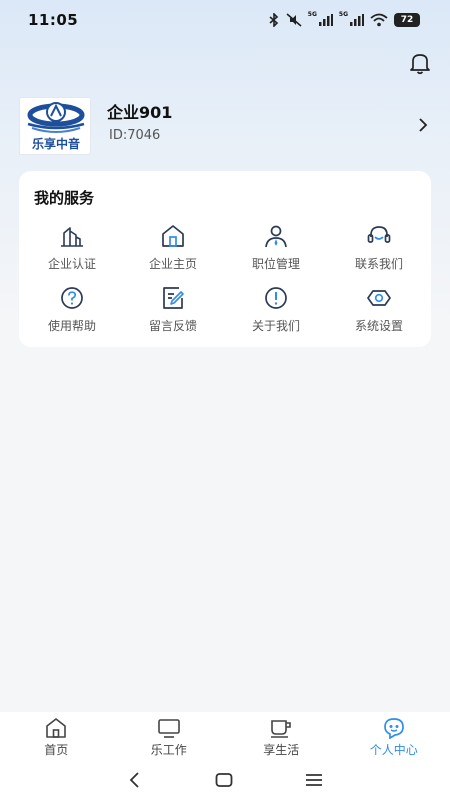 This screenshot has height=800, width=450. What do you see at coordinates (379, 234) in the screenshot?
I see `headset-icon` at bounding box center [379, 234].